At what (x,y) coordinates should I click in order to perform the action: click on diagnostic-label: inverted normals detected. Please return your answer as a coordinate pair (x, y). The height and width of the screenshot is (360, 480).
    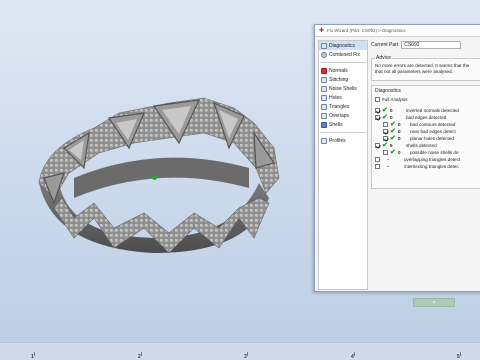
    Looking at the image, I should click on (432, 110).